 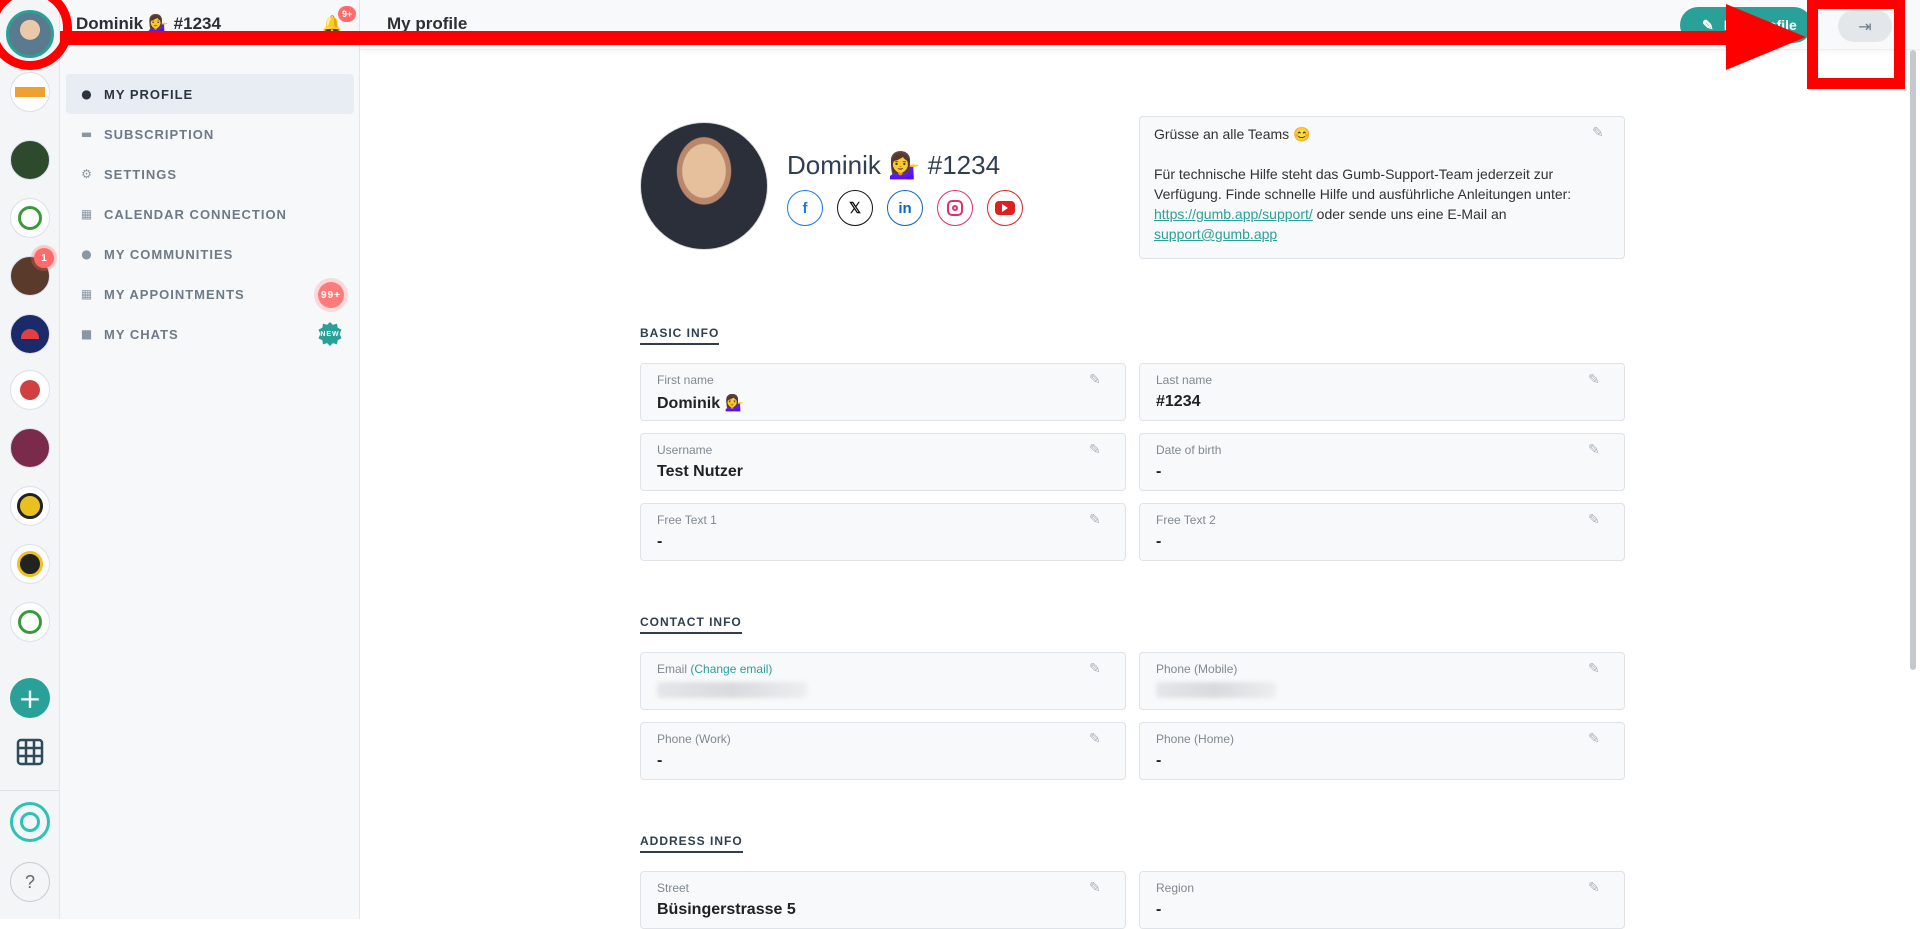 What do you see at coordinates (1233, 214) in the screenshot?
I see `support-link: https://gumb.app/support/` at bounding box center [1233, 214].